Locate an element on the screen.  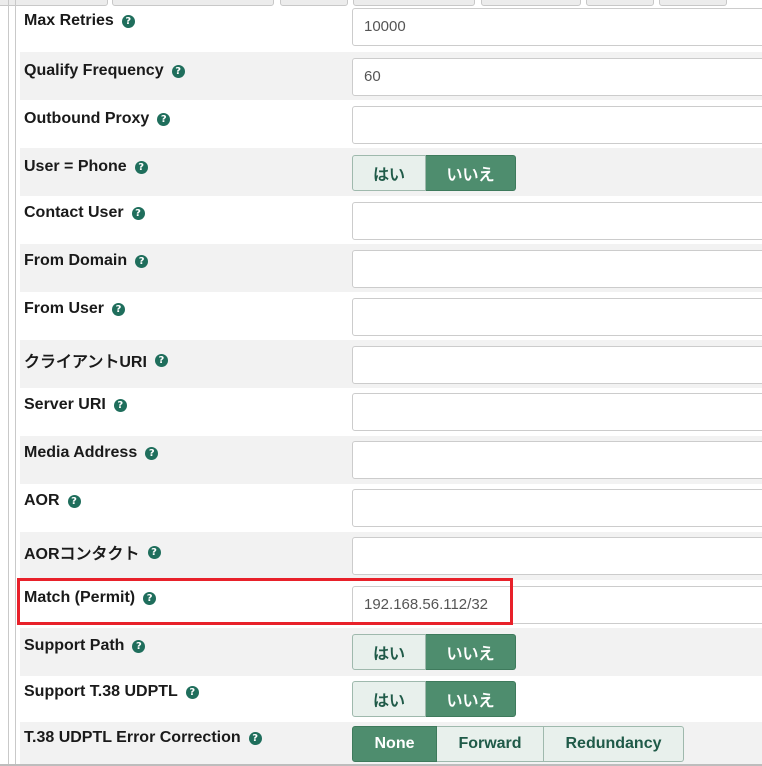
field-label: Match (Permit) ? is located at coordinates (90, 598).